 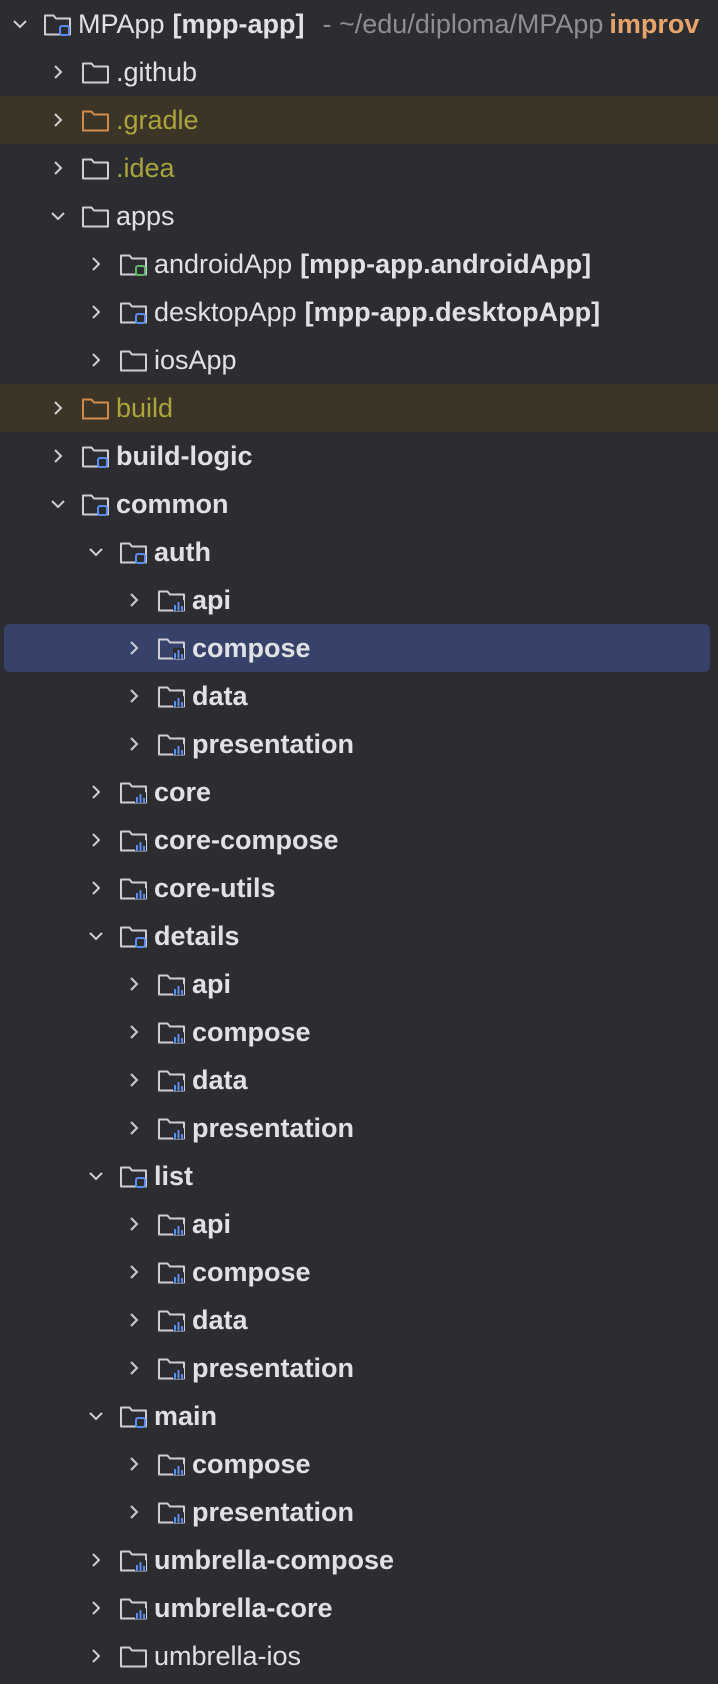 I want to click on path-hint: - ~/edu/diploma/MPApp, so click(x=463, y=24).